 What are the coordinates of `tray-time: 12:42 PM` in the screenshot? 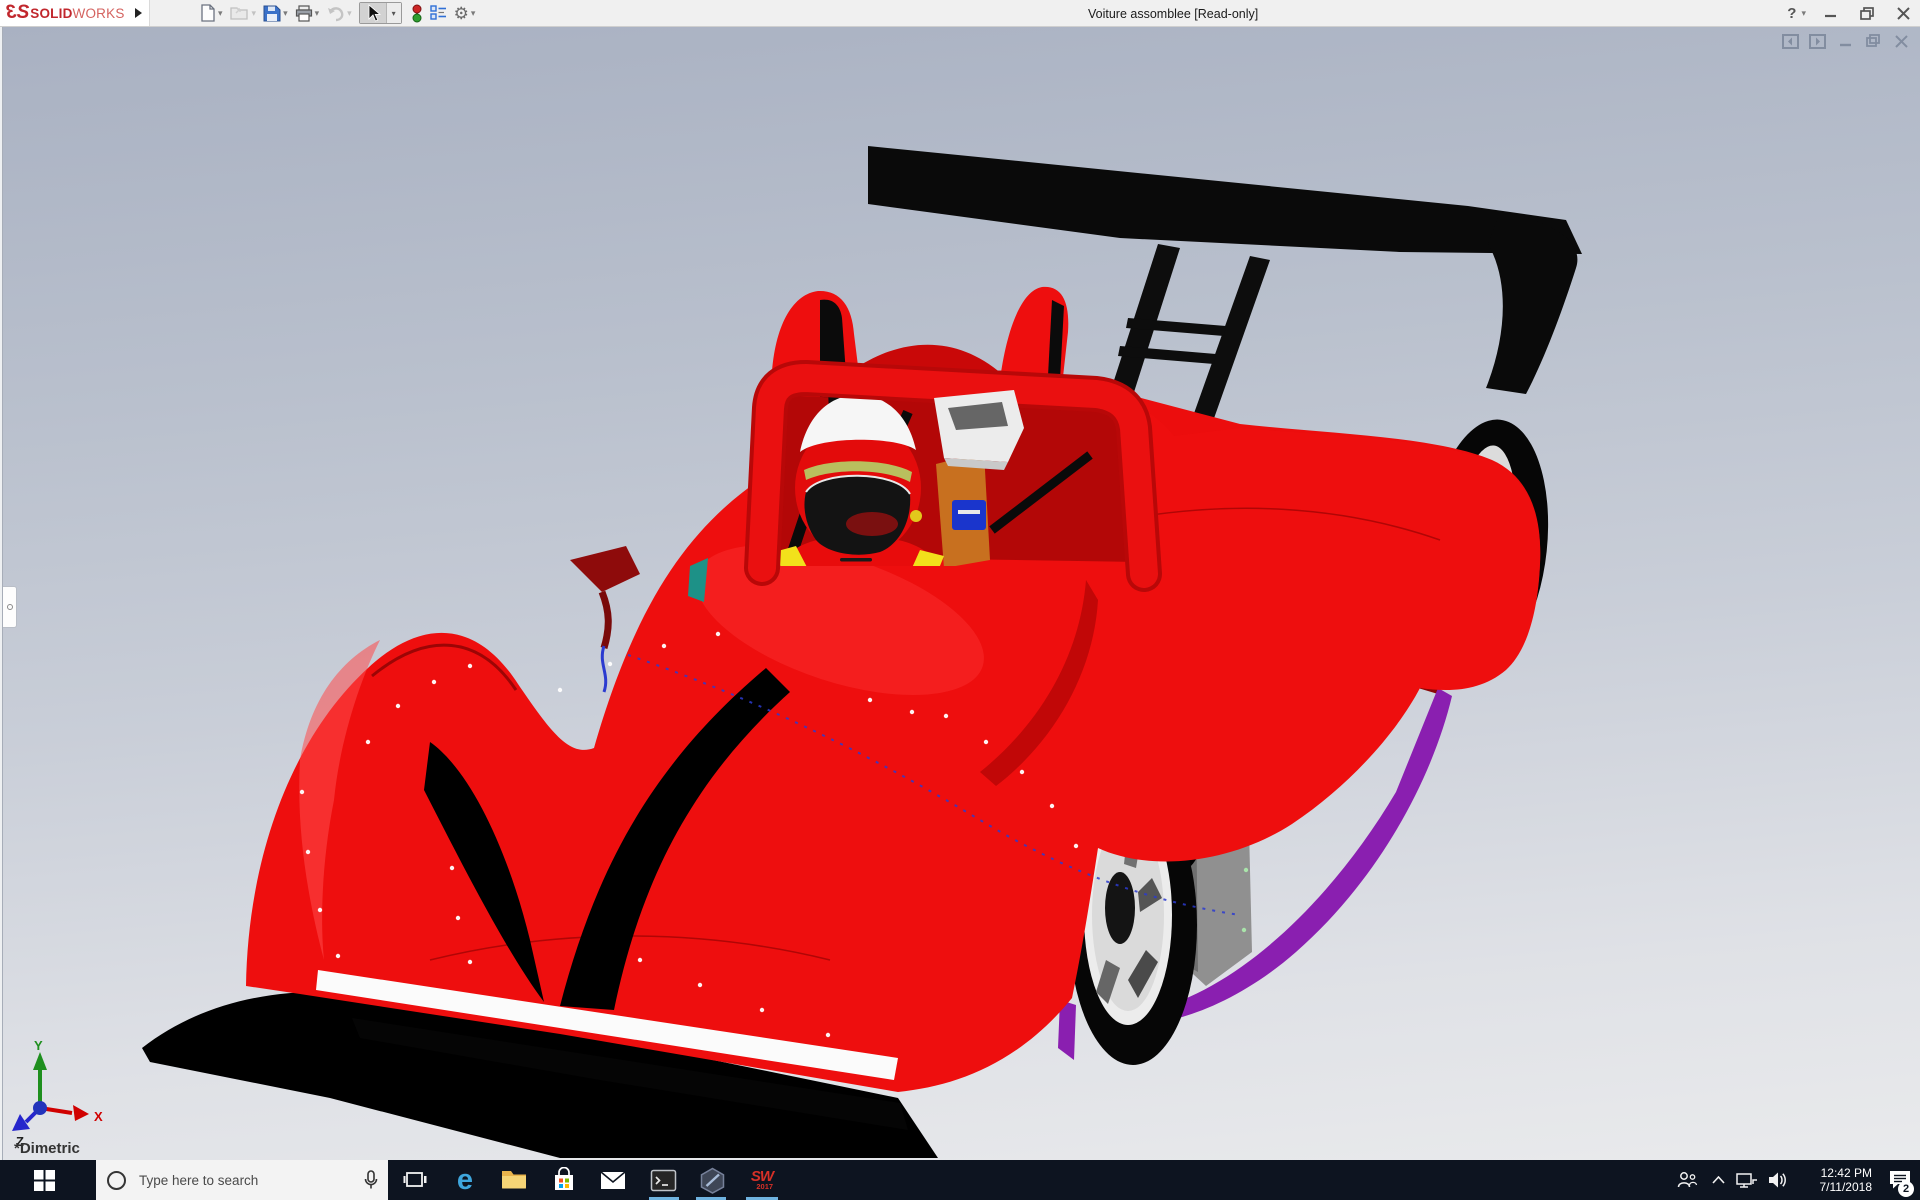 It's located at (1846, 1172).